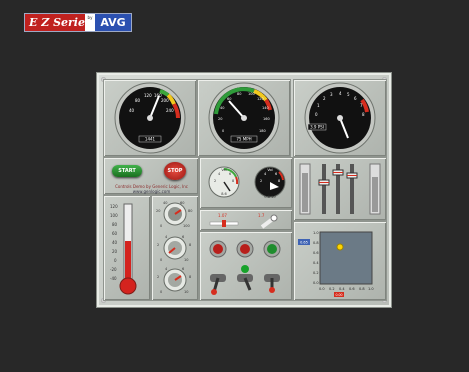 The height and width of the screenshot is (372, 469). What do you see at coordinates (182, 203) in the screenshot?
I see `knob1-tick-3: 60` at bounding box center [182, 203].